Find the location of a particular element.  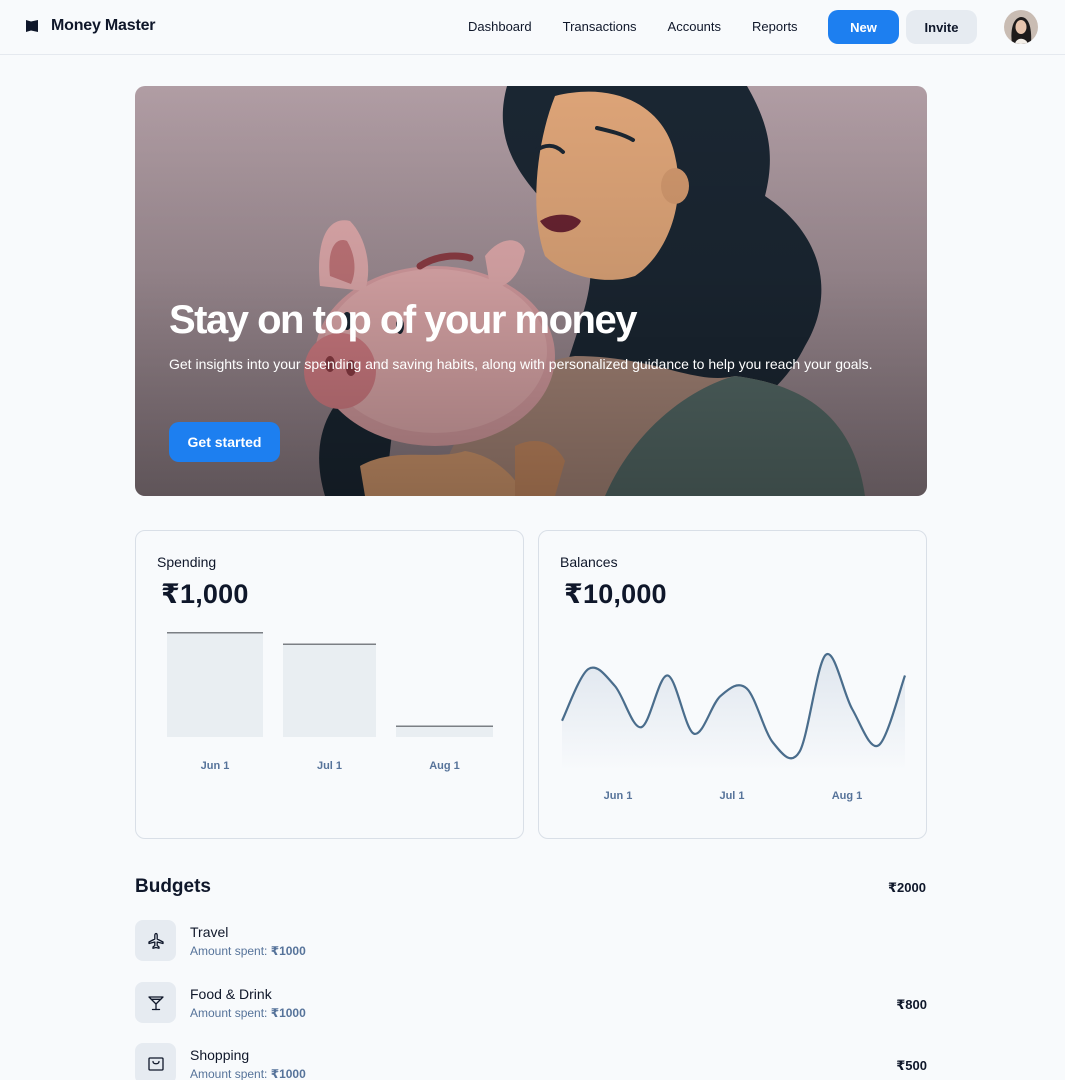

budgets-title: Budgets is located at coordinates (173, 886).